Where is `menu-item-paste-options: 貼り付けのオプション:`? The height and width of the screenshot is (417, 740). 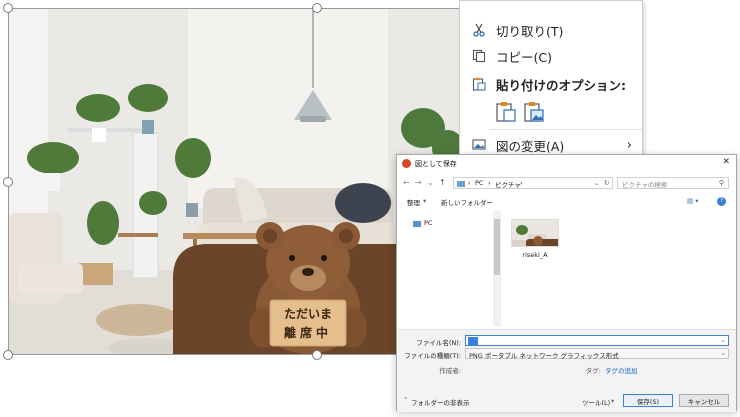
menu-item-paste-options: 貼り付けのオプション: is located at coordinates (551, 84).